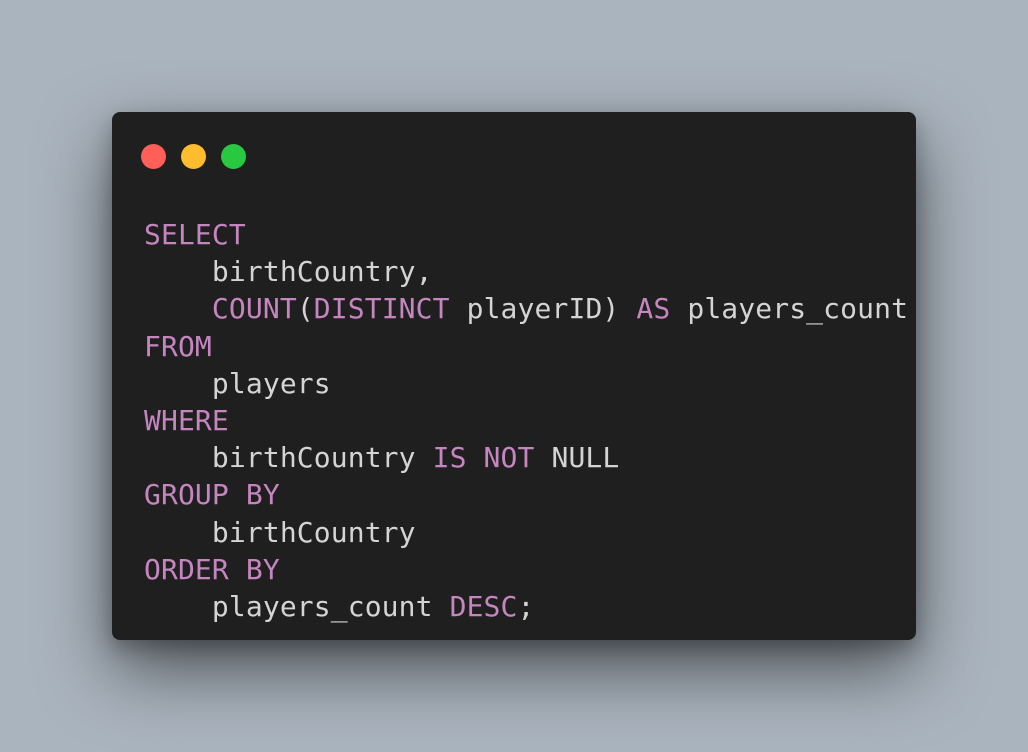  I want to click on maximize-button, so click(233, 156).